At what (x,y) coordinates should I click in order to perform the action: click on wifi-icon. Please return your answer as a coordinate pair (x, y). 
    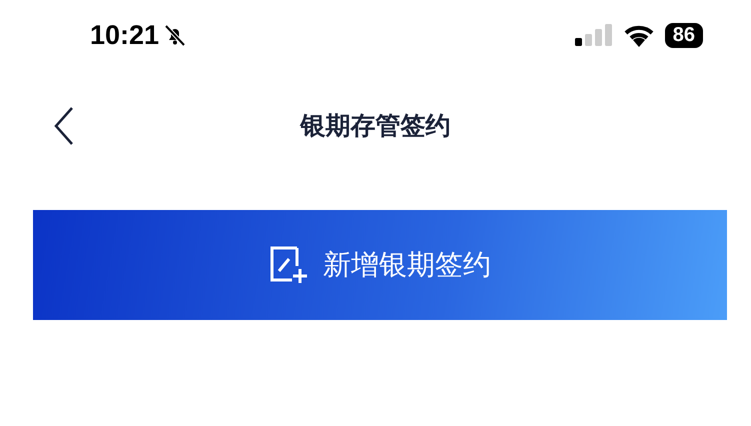
    Looking at the image, I should click on (638, 35).